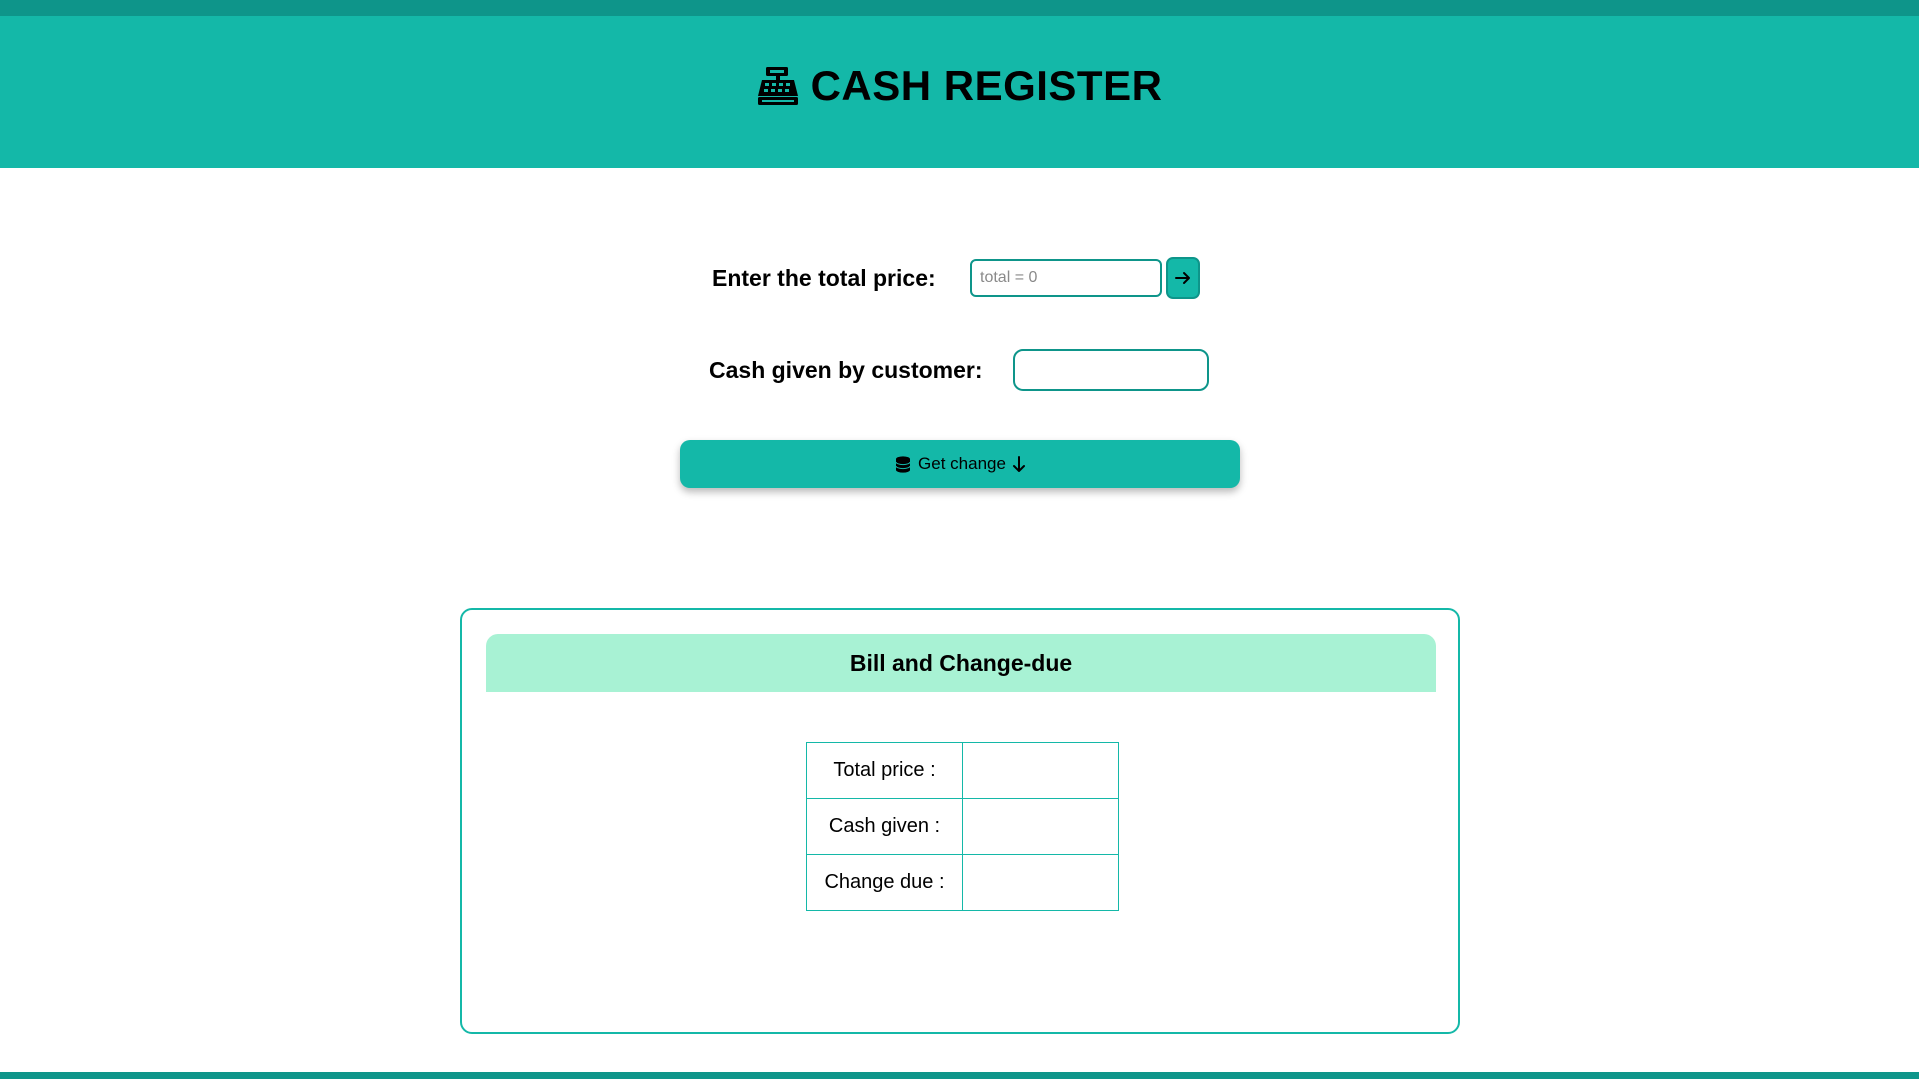 The image size is (1919, 1079). Describe the element at coordinates (1018, 463) in the screenshot. I see `arrow-down-icon` at that location.